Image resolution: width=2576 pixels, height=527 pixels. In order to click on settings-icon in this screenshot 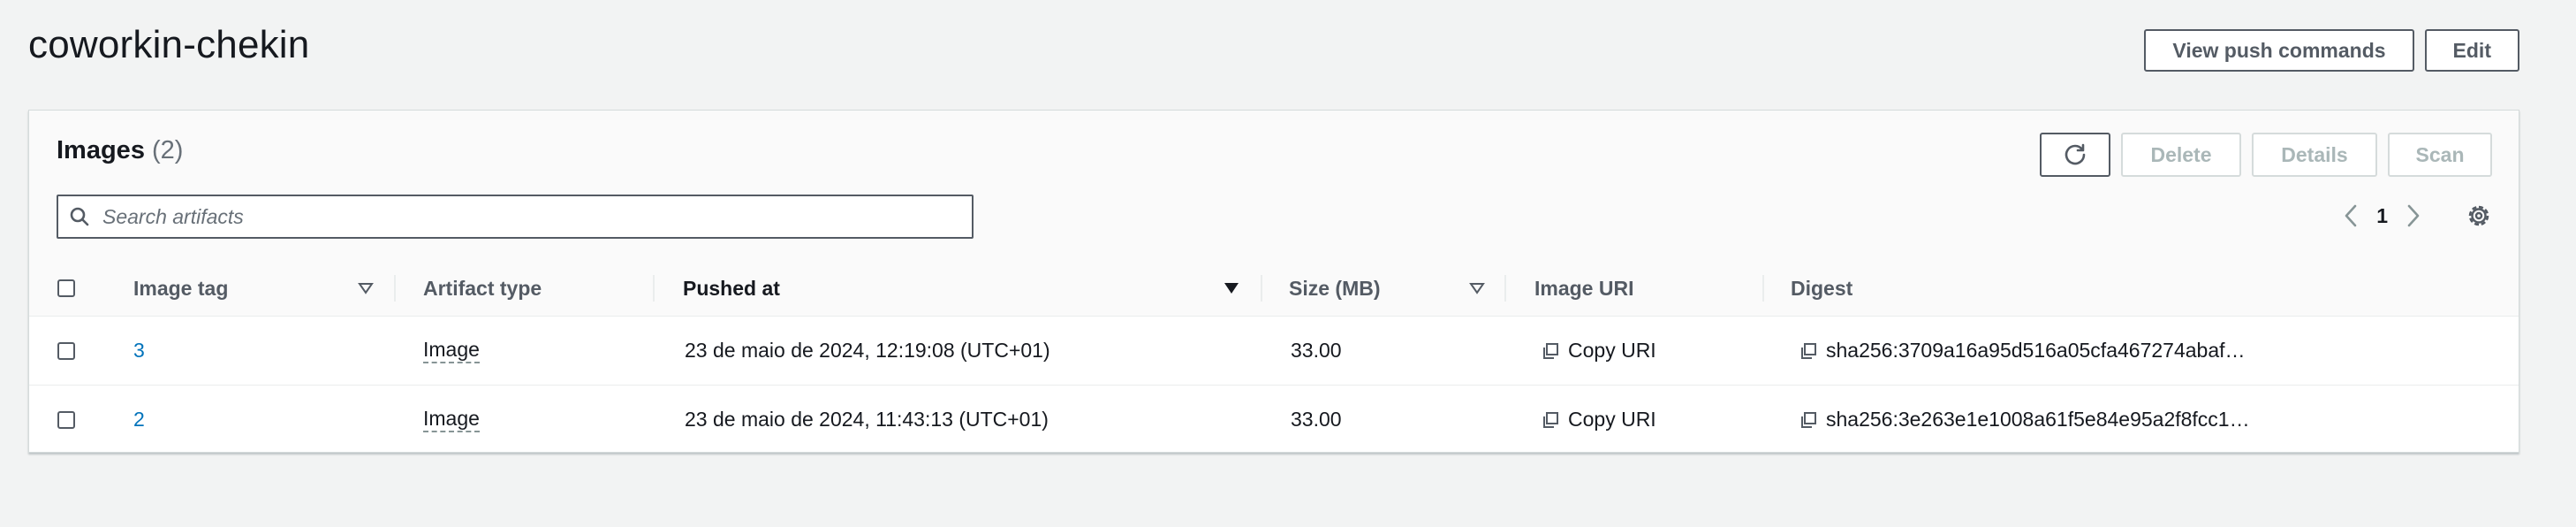, I will do `click(2479, 215)`.